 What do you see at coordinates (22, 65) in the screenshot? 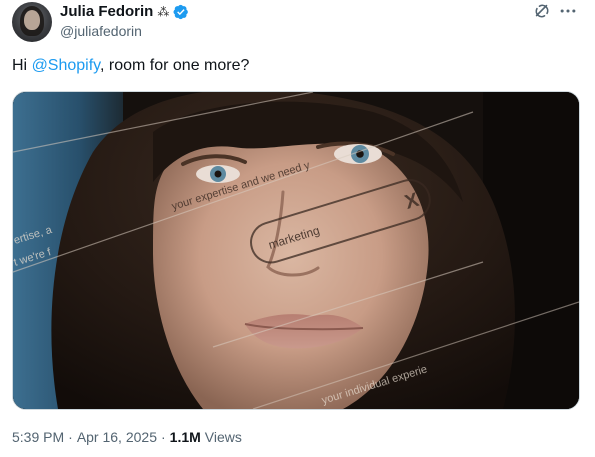
I see `tweet-text-before: Hi` at bounding box center [22, 65].